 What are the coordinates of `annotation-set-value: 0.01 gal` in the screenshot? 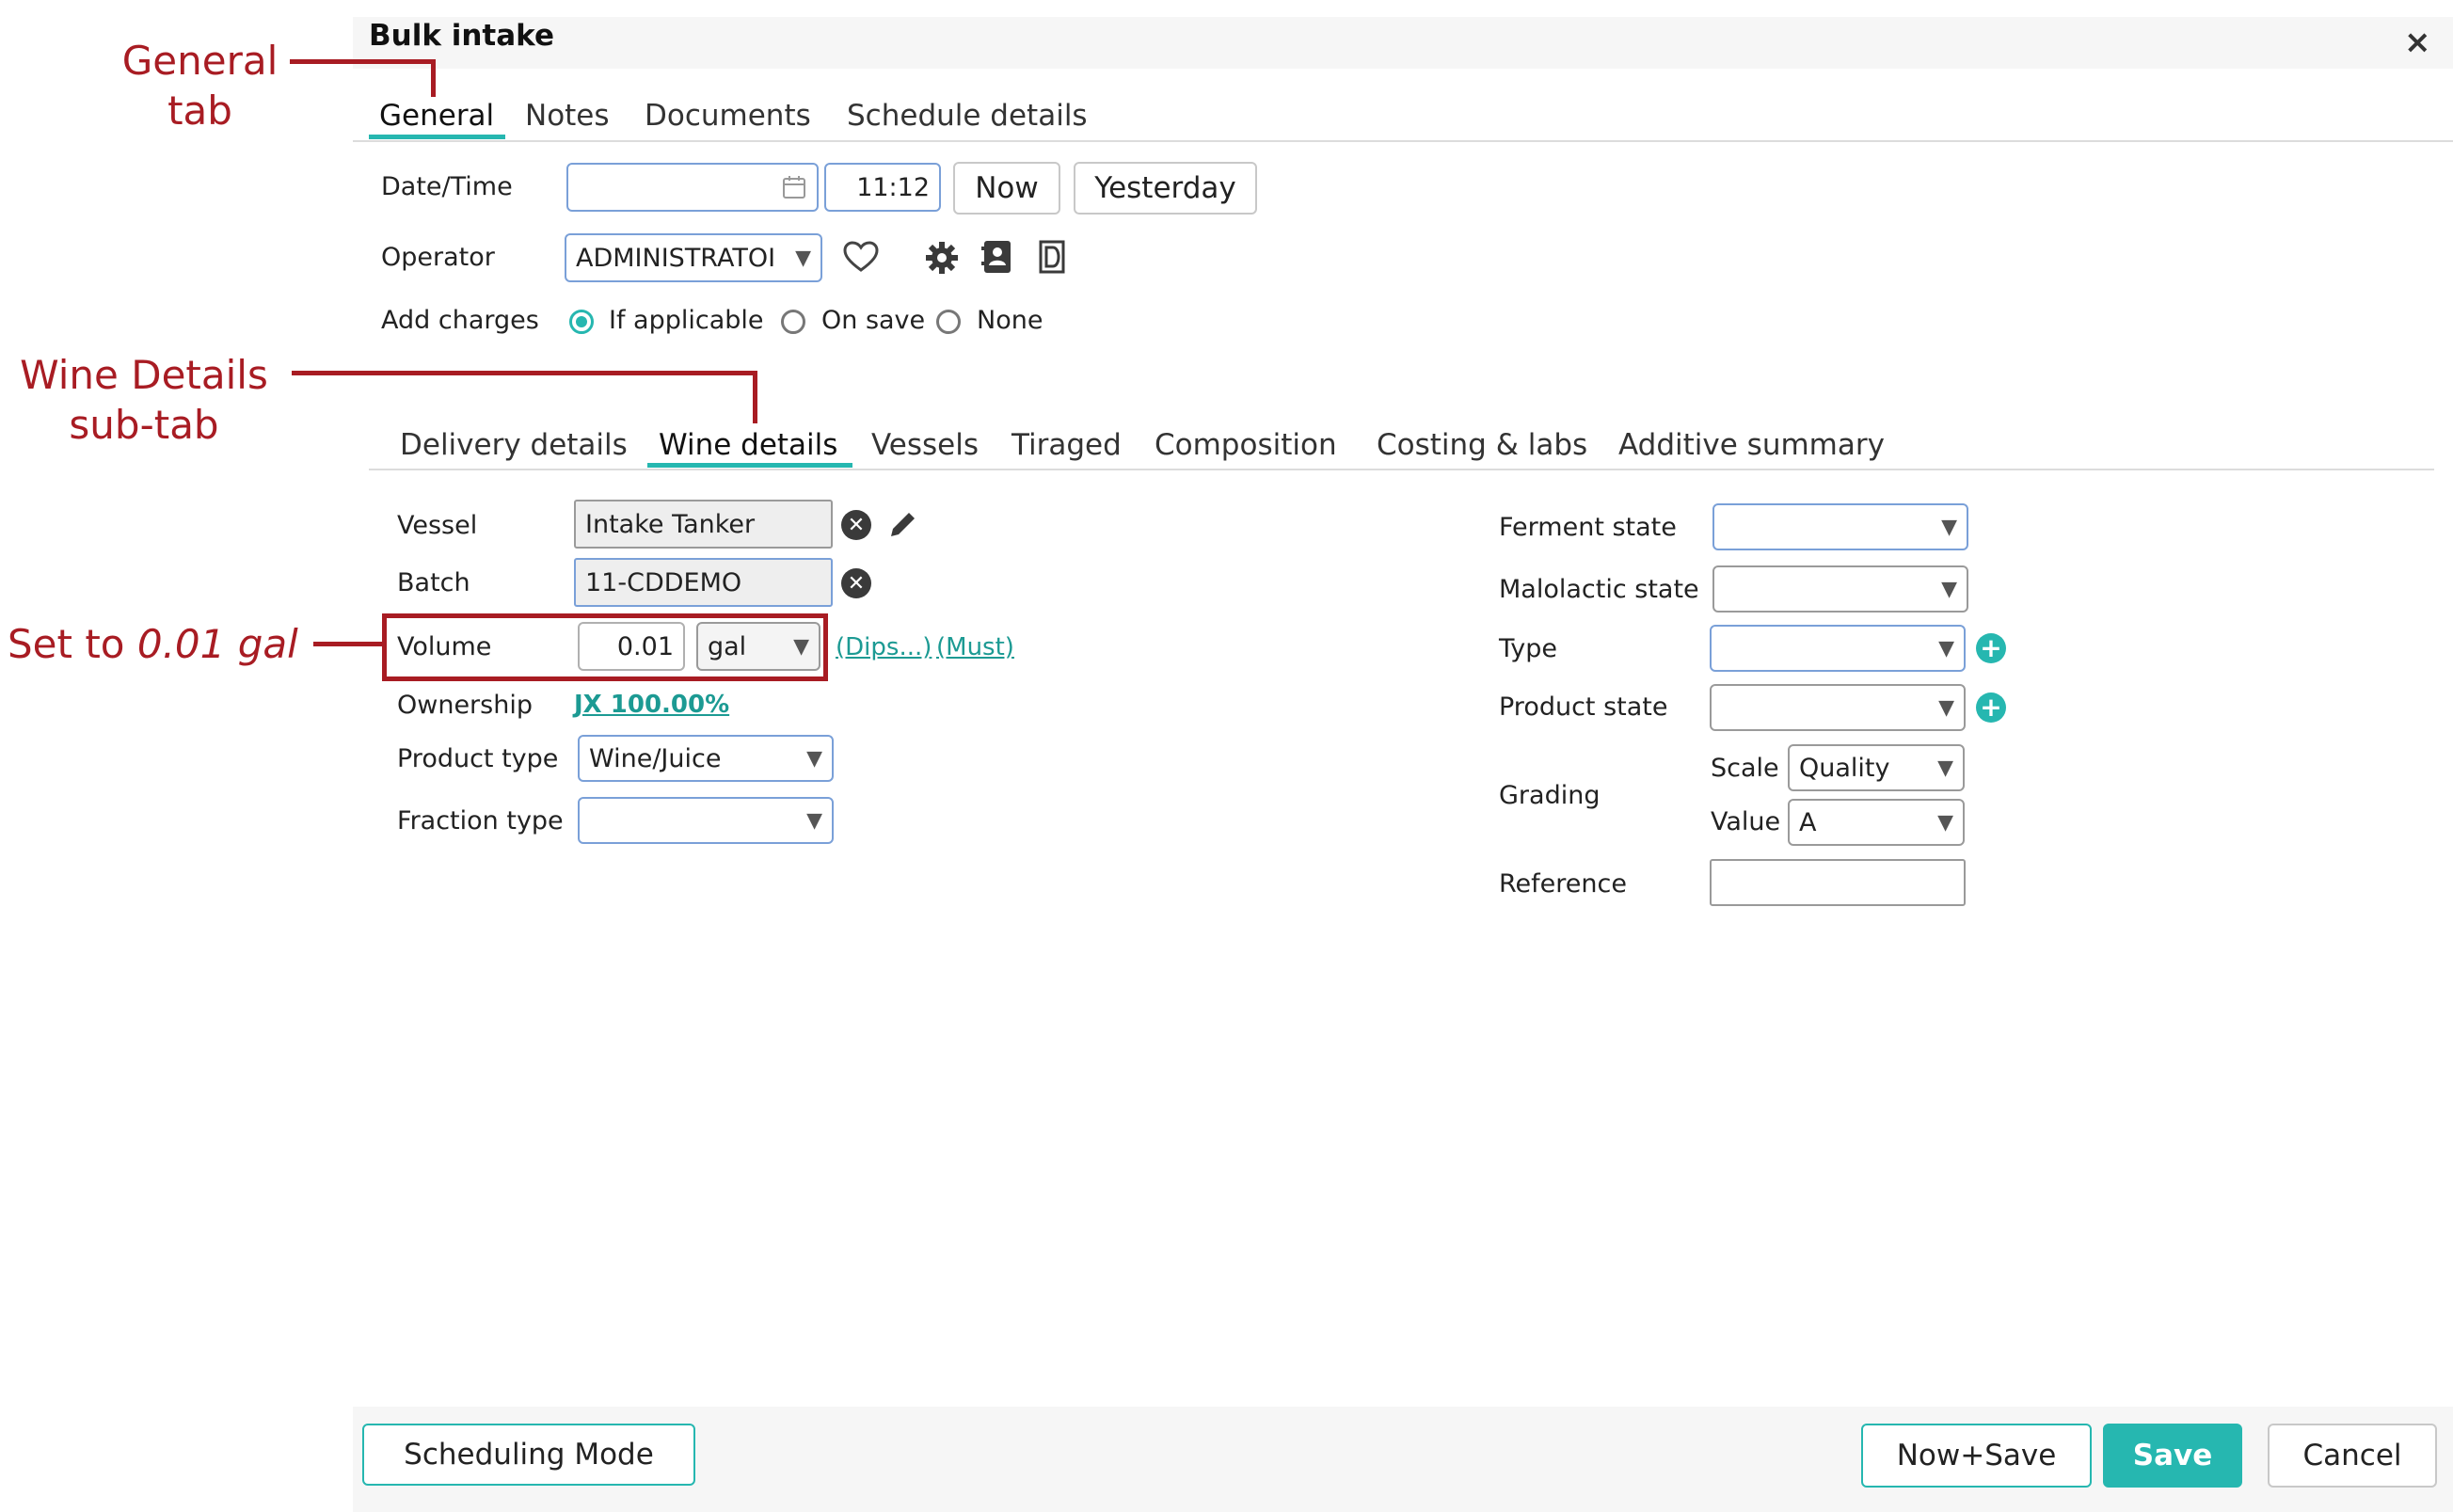 It's located at (217, 644).